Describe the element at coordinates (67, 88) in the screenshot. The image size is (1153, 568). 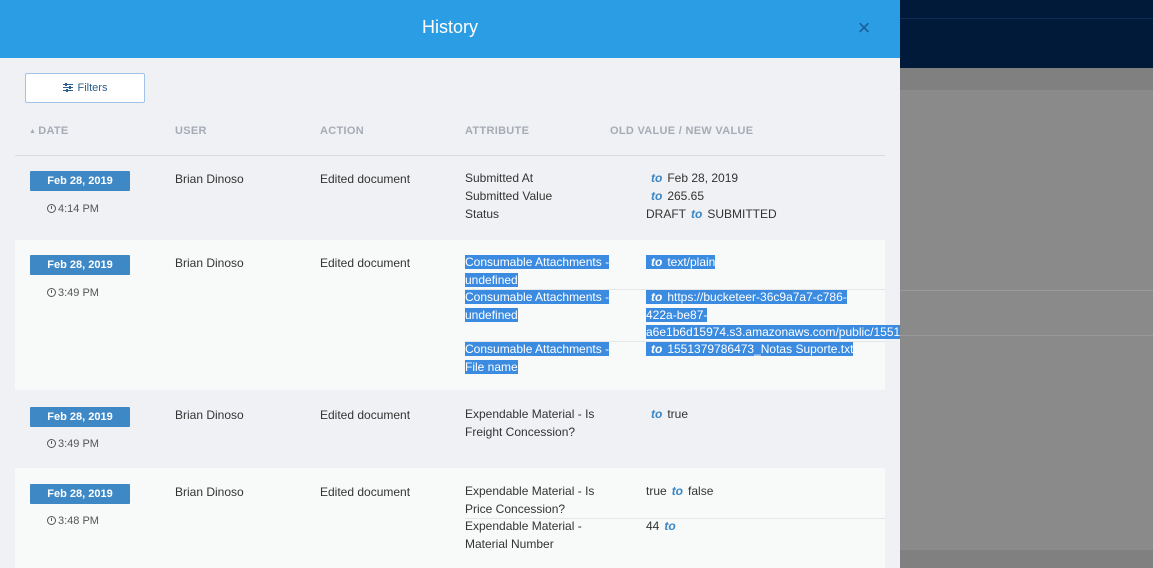
I see `sliders-icon` at that location.